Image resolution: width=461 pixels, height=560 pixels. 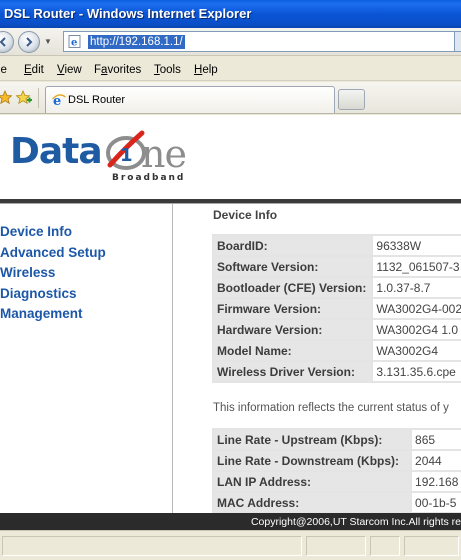 What do you see at coordinates (190, 99) in the screenshot?
I see `tab-dsl-router: e DSL Router` at bounding box center [190, 99].